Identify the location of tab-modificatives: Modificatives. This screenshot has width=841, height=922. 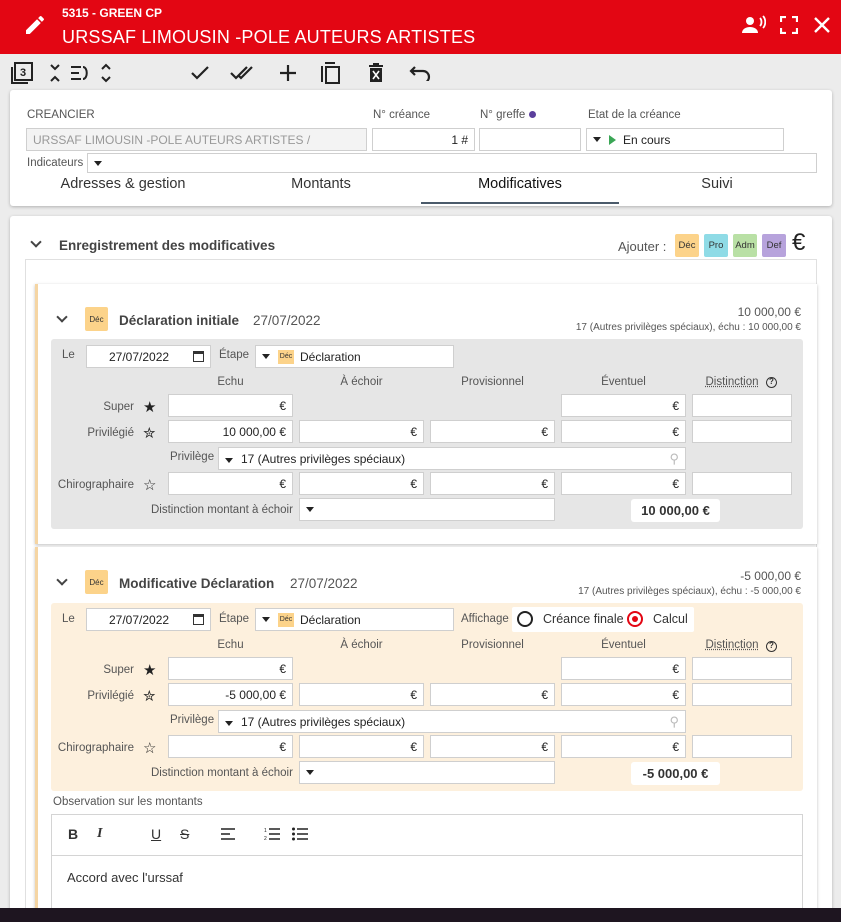
(520, 184).